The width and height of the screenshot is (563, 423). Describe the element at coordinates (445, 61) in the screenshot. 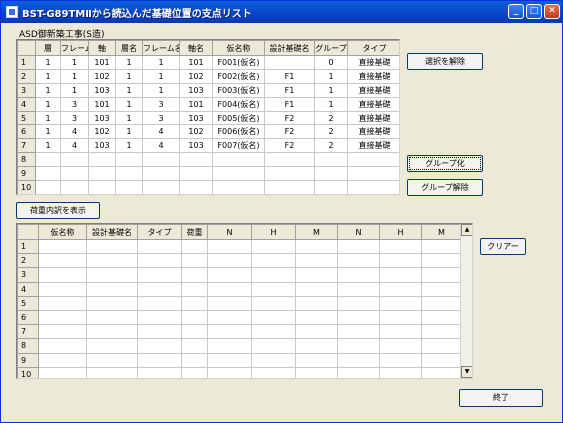

I see `deselect-button: 選択を解除` at that location.